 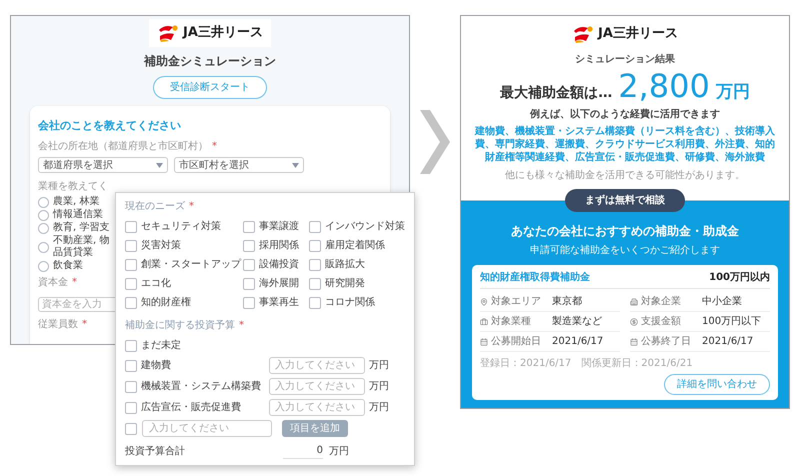 What do you see at coordinates (625, 175) in the screenshot?
I see `note-text: 他にも様々な補助金を活用できる可能性があります。` at bounding box center [625, 175].